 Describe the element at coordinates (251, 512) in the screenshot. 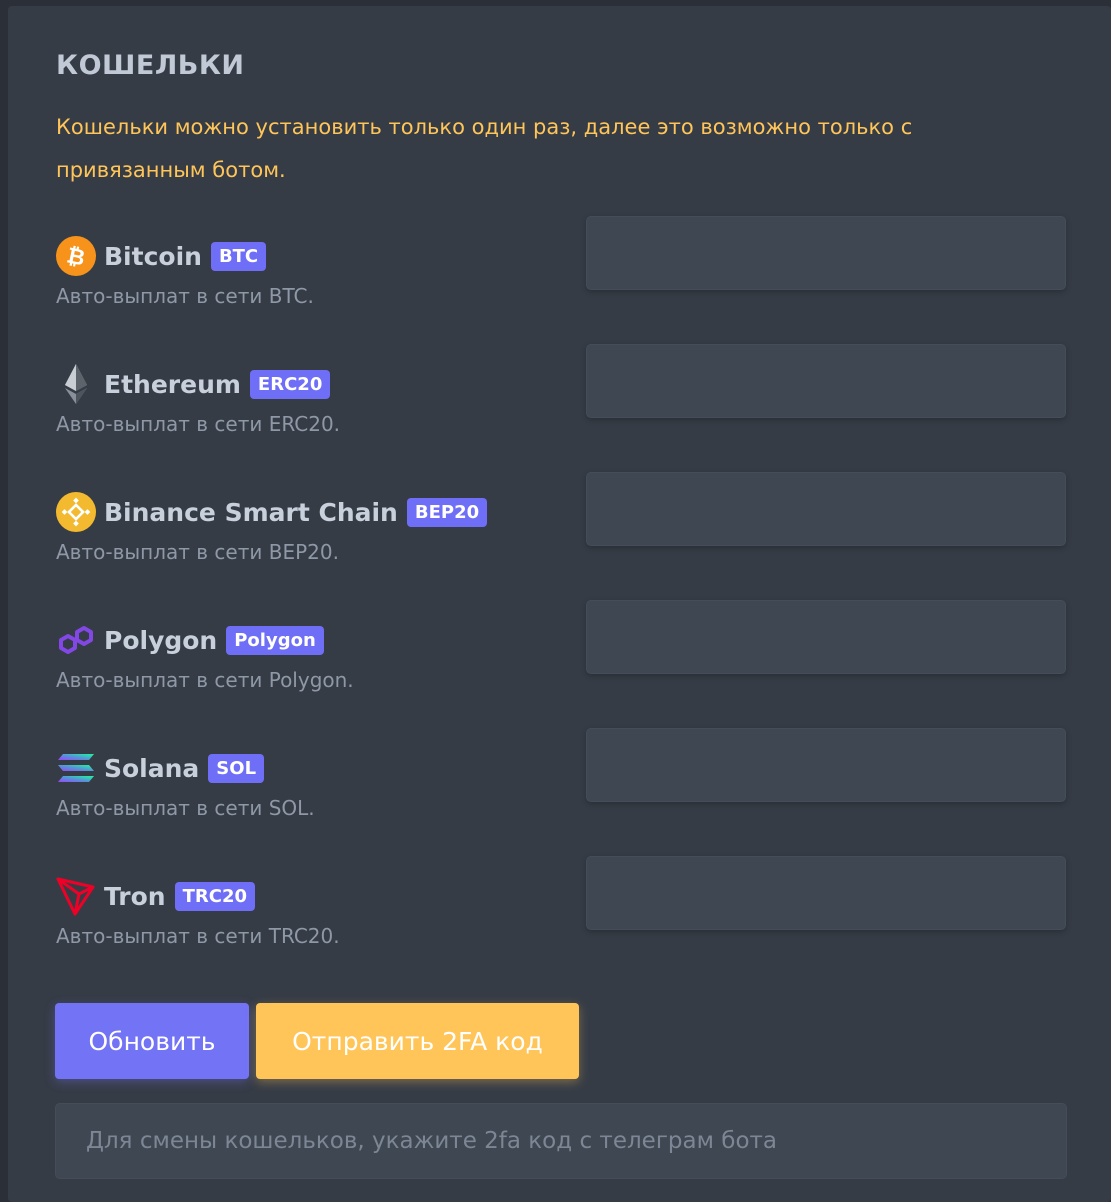

I see `wallet-name: Binance Smart Chain` at that location.